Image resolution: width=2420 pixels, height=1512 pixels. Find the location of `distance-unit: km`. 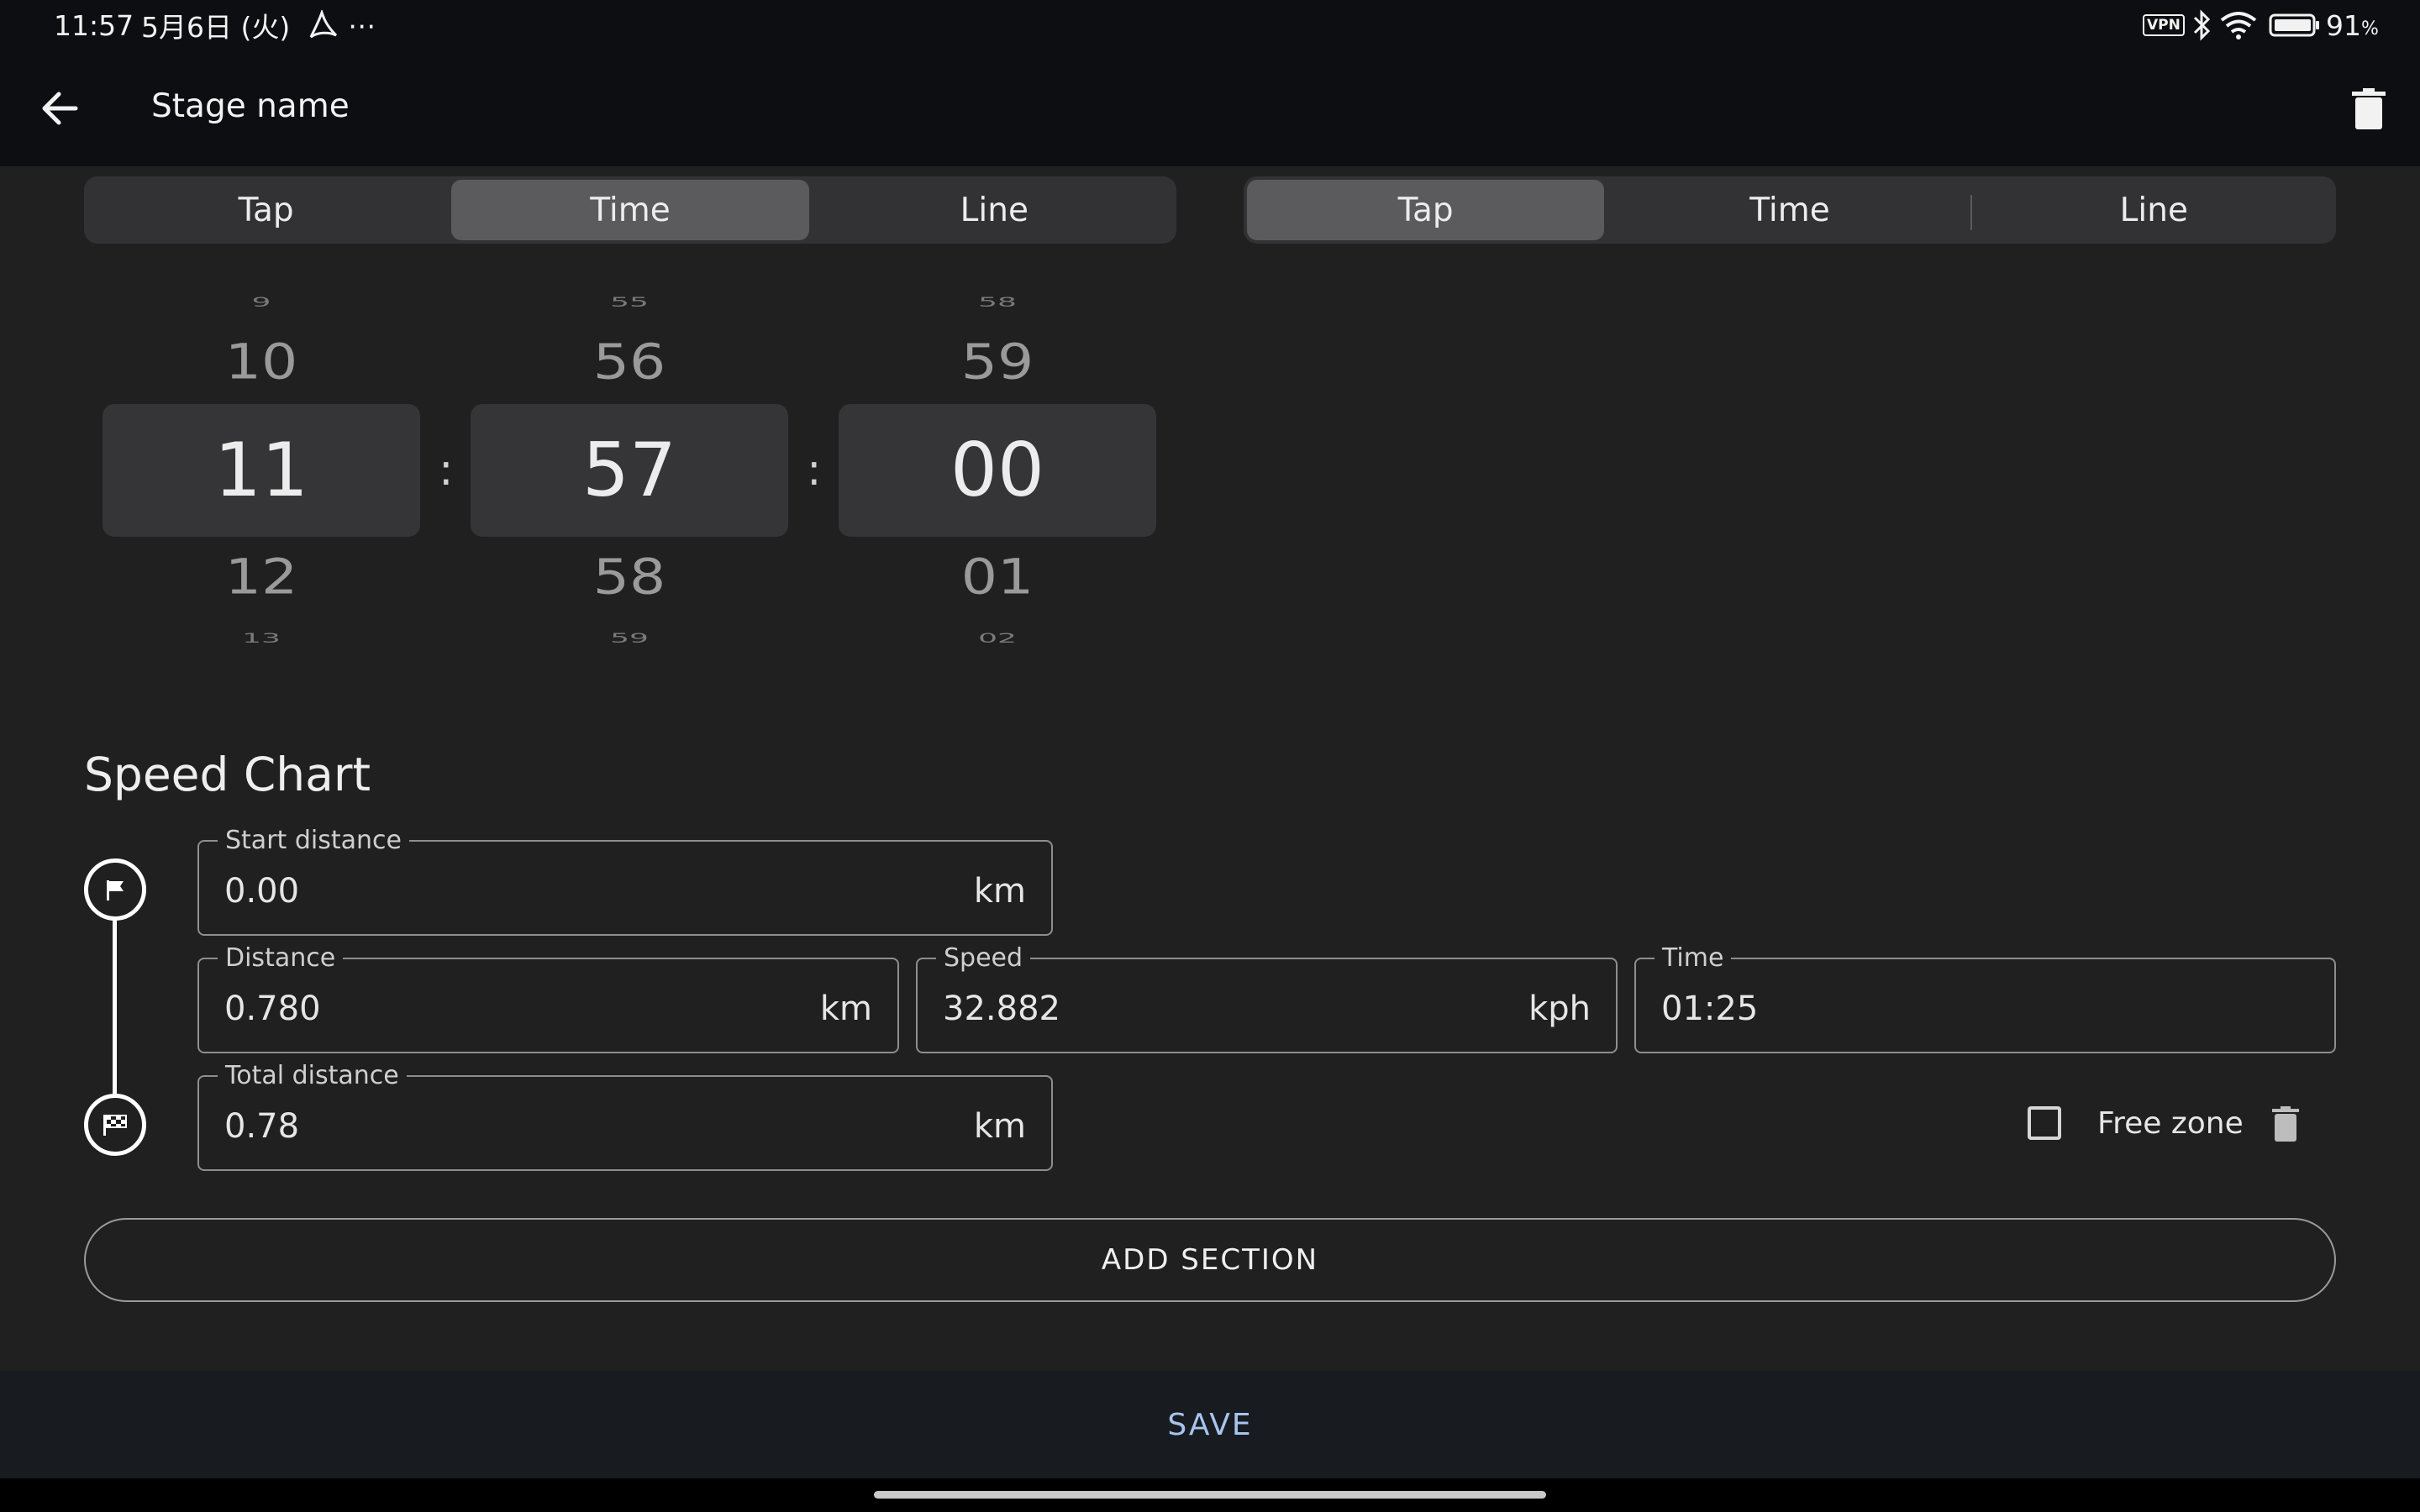

distance-unit: km is located at coordinates (845, 1009).